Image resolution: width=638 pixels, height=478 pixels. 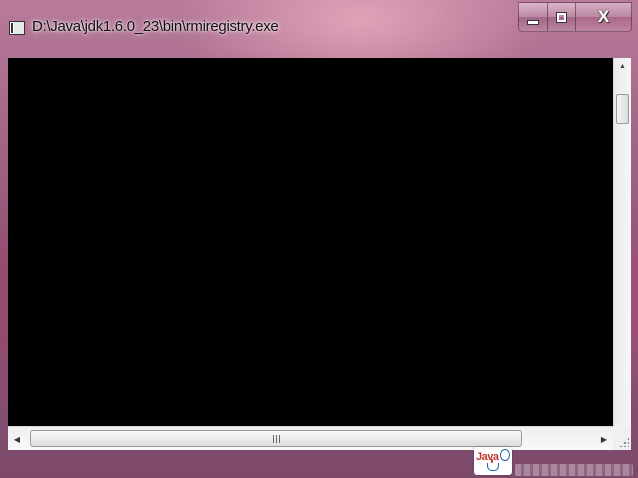 I want to click on logo-text: Java, so click(x=487, y=457).